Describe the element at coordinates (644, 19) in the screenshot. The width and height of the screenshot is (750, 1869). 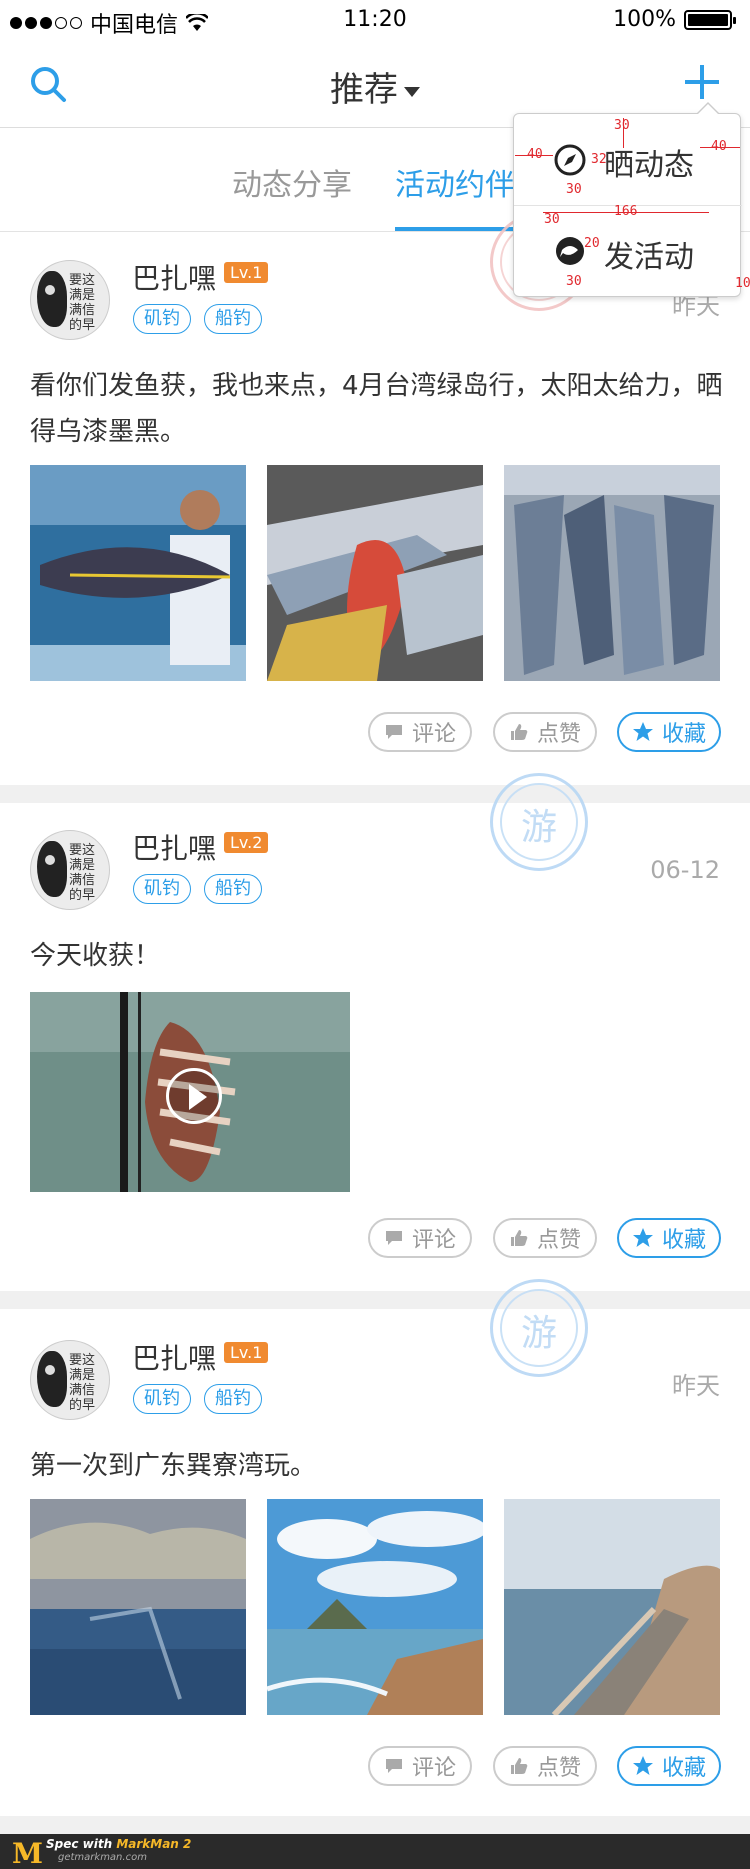
I see `battery-percent: 100%` at that location.